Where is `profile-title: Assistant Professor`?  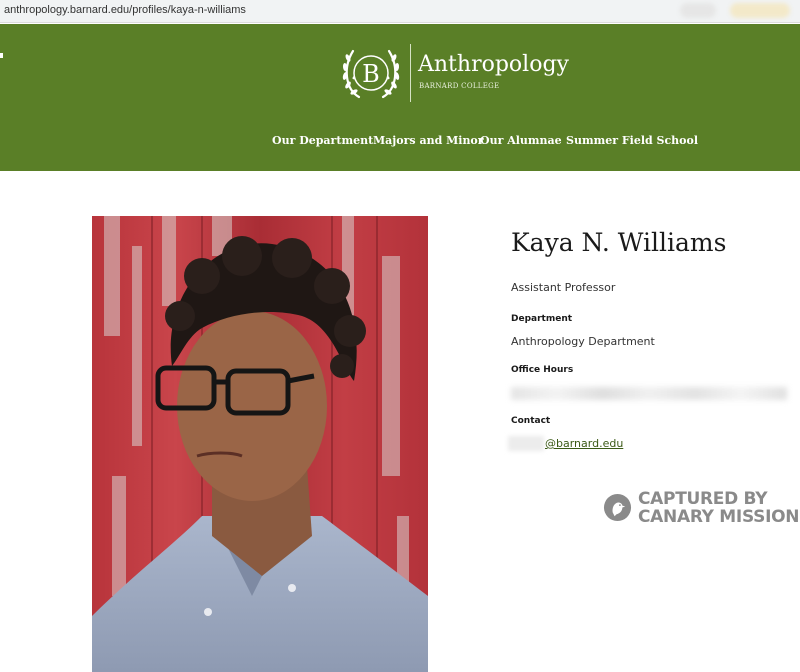 profile-title: Assistant Professor is located at coordinates (563, 287).